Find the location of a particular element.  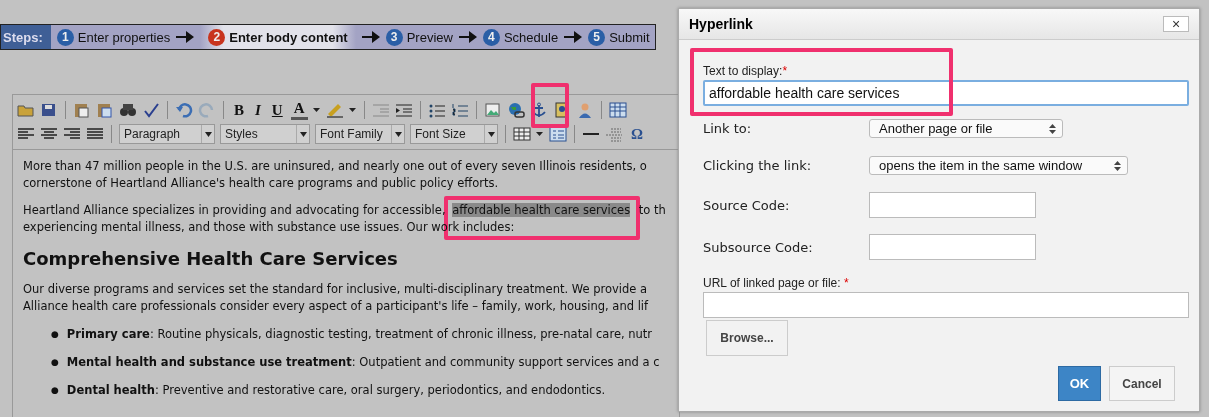

link-target-dropdown: opens the item in the same window is located at coordinates (998, 165).